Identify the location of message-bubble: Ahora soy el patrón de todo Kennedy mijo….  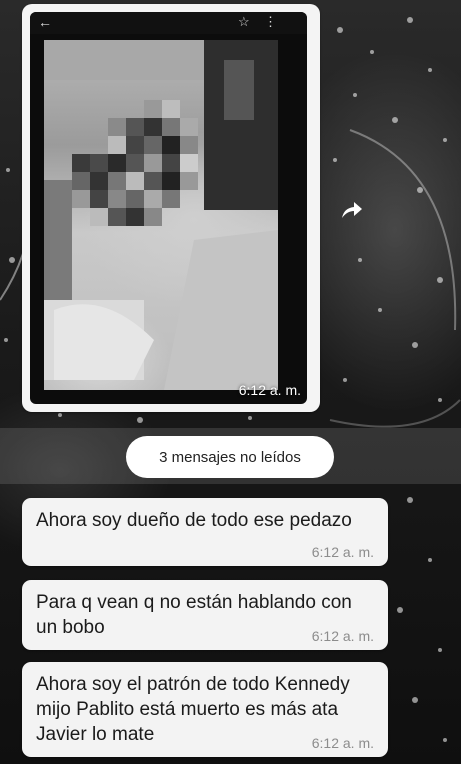
(205, 709).